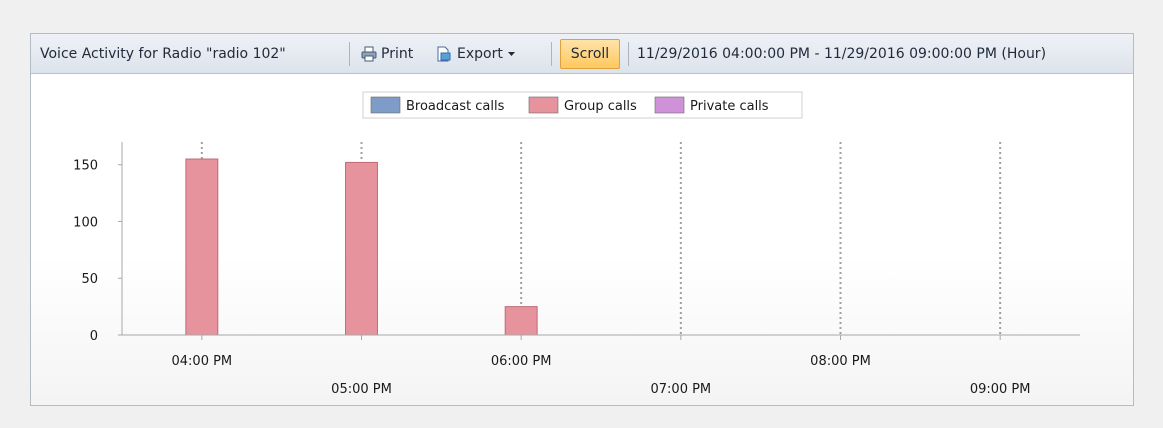 Image resolution: width=1163 pixels, height=428 pixels. I want to click on y-tick-label: 0, so click(94, 336).